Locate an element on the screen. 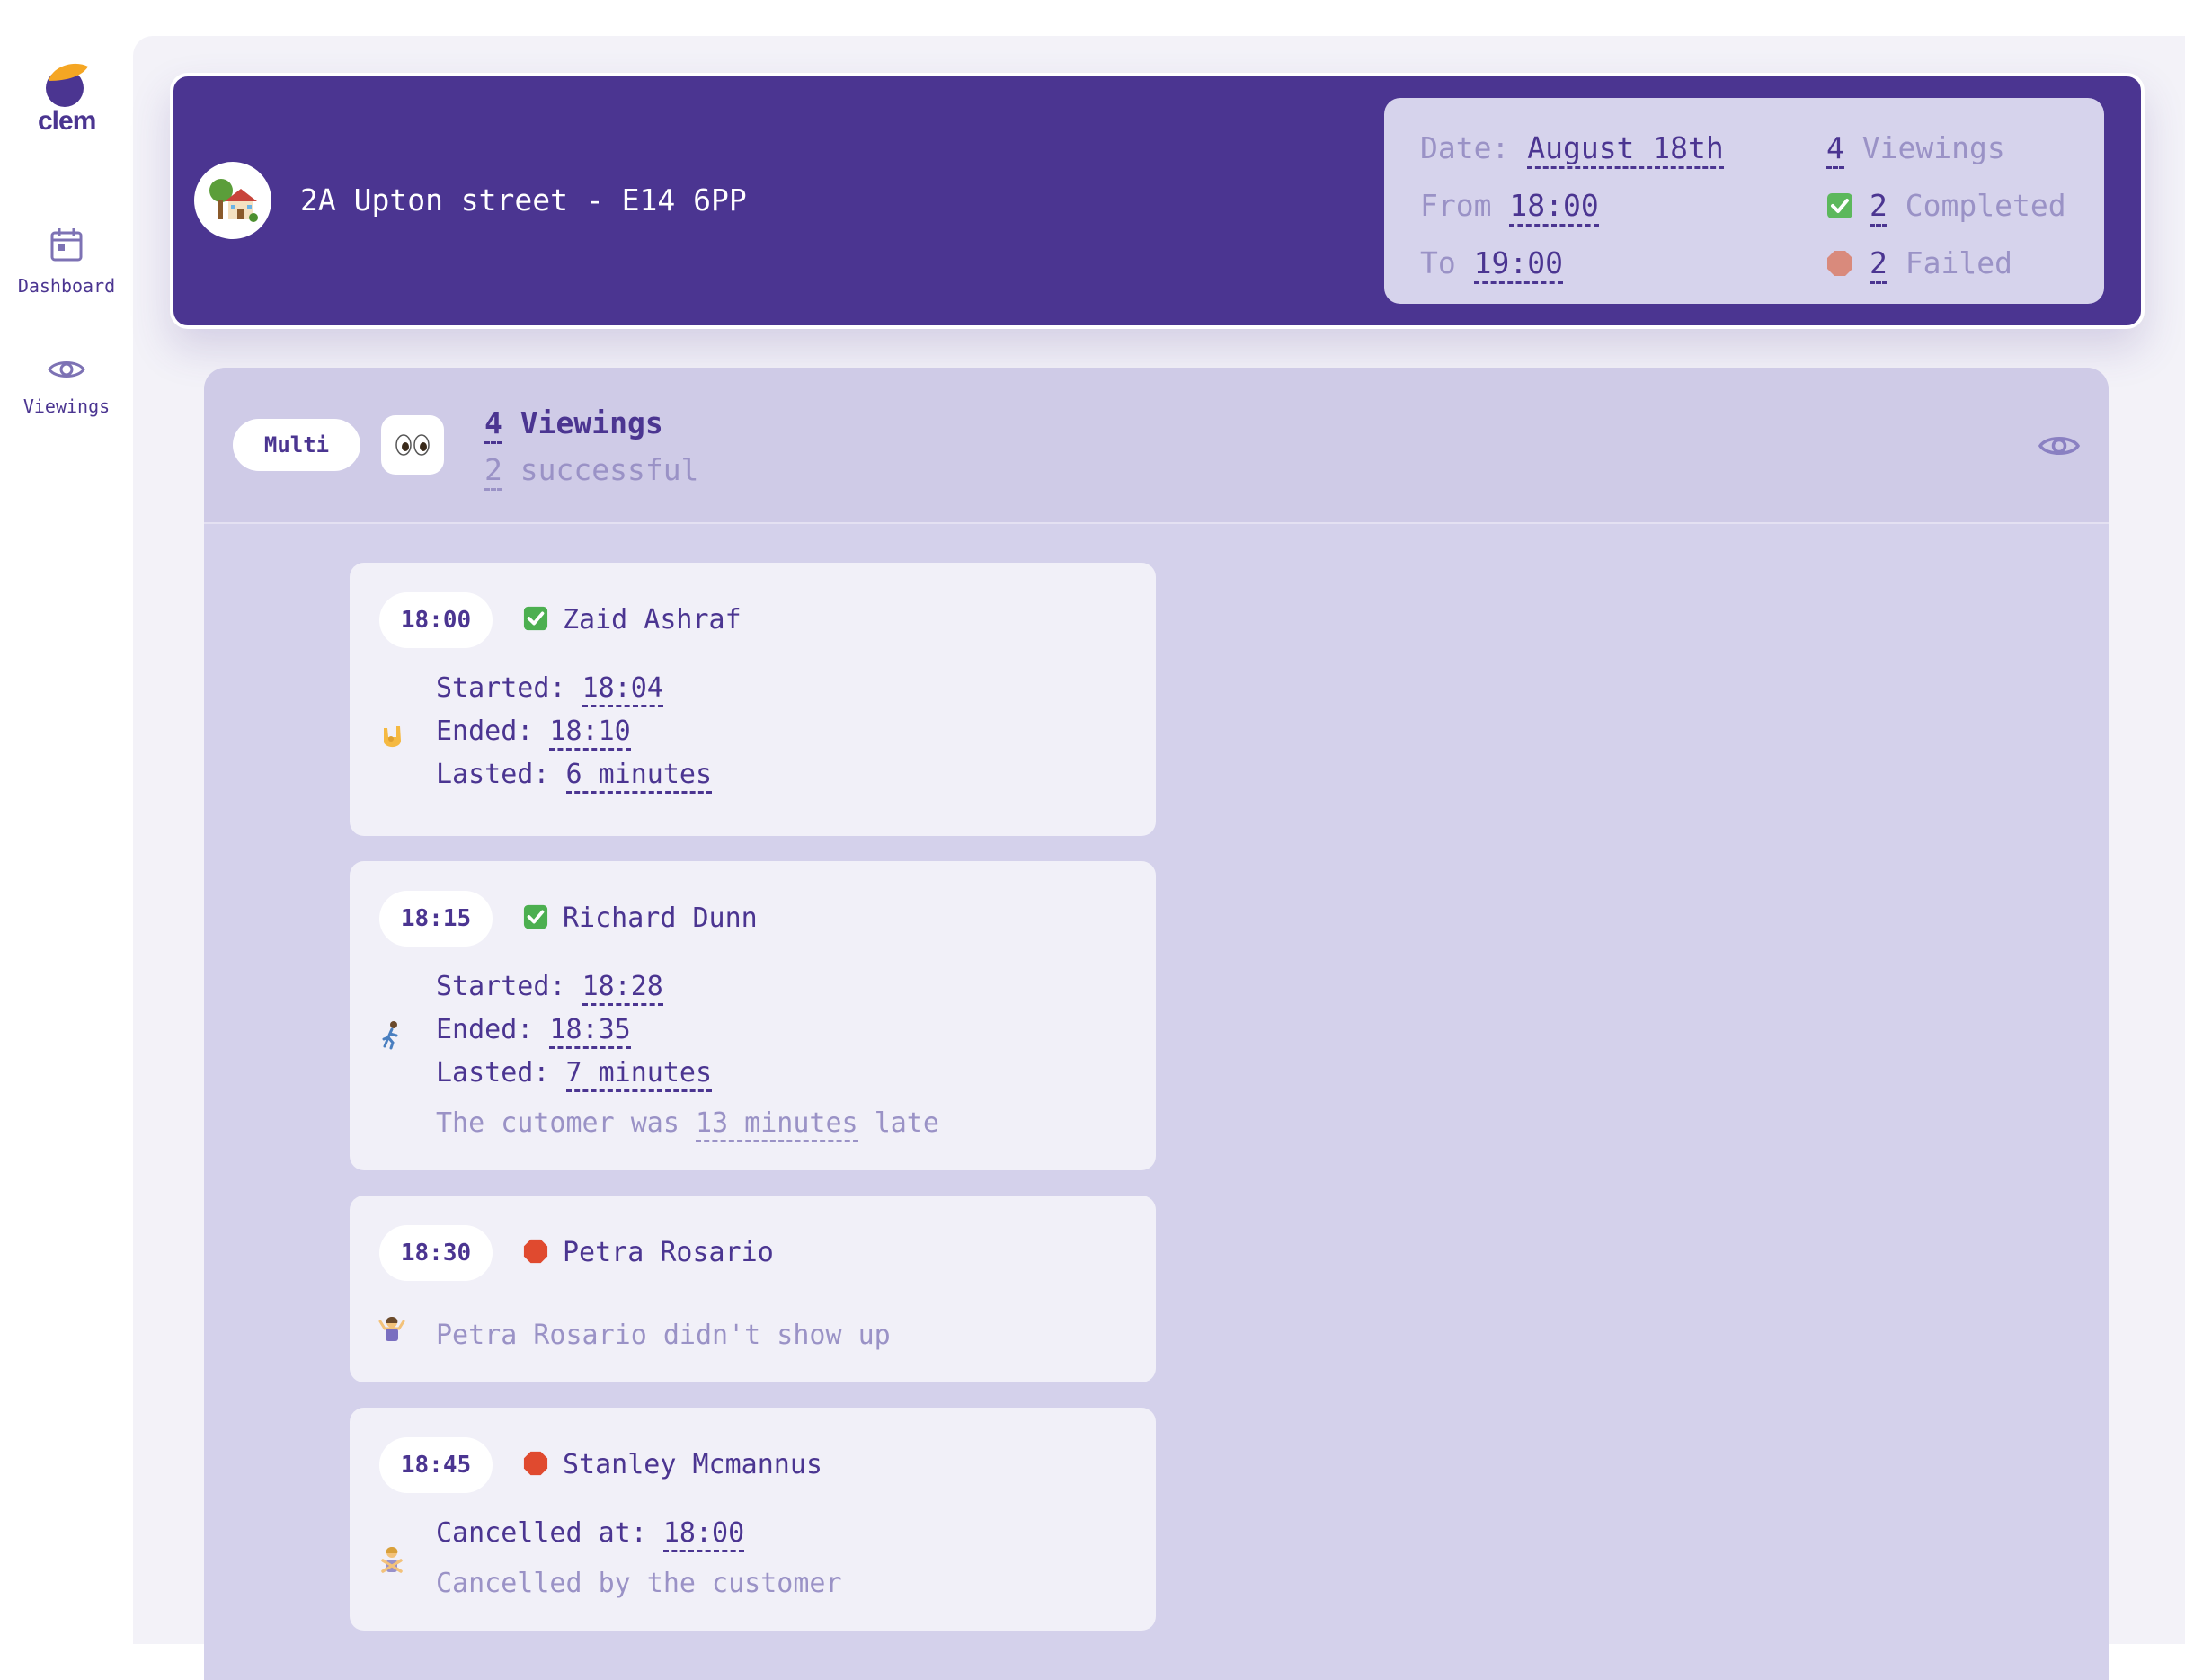  viewings-count-title: 4 Viewings is located at coordinates (573, 424).